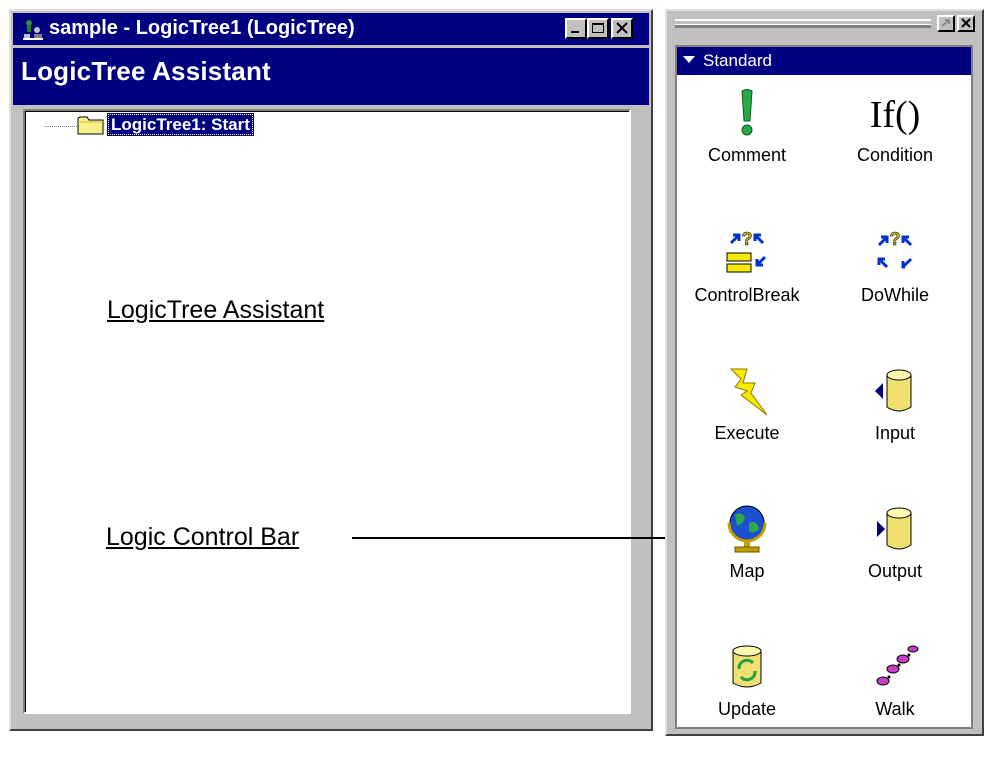 This screenshot has width=989, height=761. What do you see at coordinates (894, 528) in the screenshot?
I see `output-cylinder-icon` at bounding box center [894, 528].